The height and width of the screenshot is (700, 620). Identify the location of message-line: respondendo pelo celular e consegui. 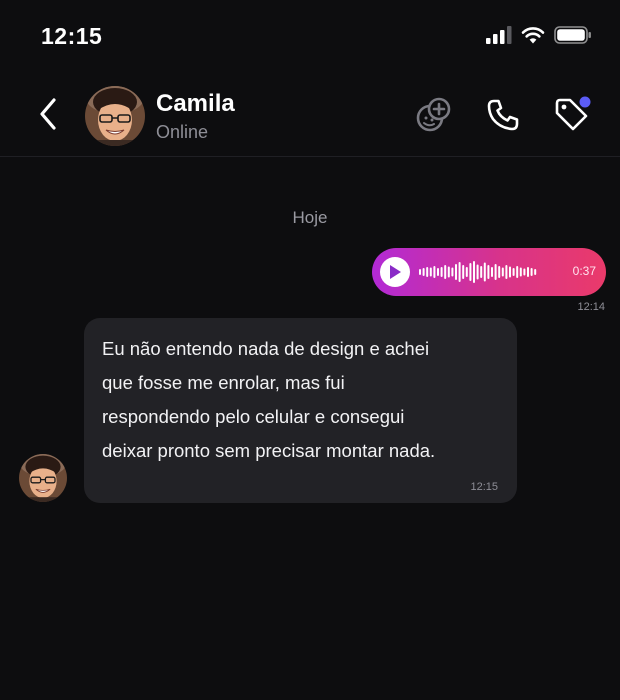
(253, 416).